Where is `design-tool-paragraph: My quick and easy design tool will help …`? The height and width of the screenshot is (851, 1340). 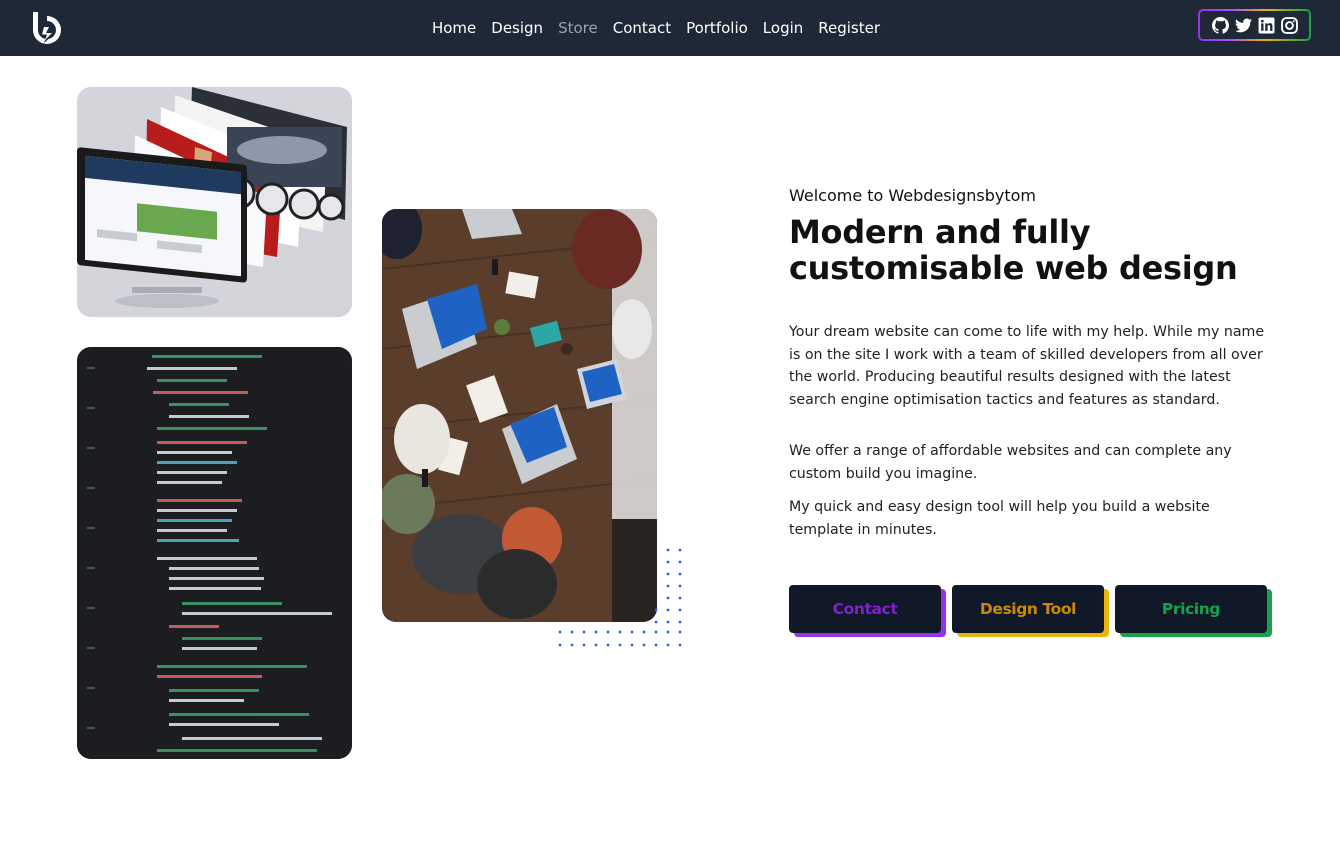 design-tool-paragraph: My quick and easy design tool will help … is located at coordinates (999, 518).